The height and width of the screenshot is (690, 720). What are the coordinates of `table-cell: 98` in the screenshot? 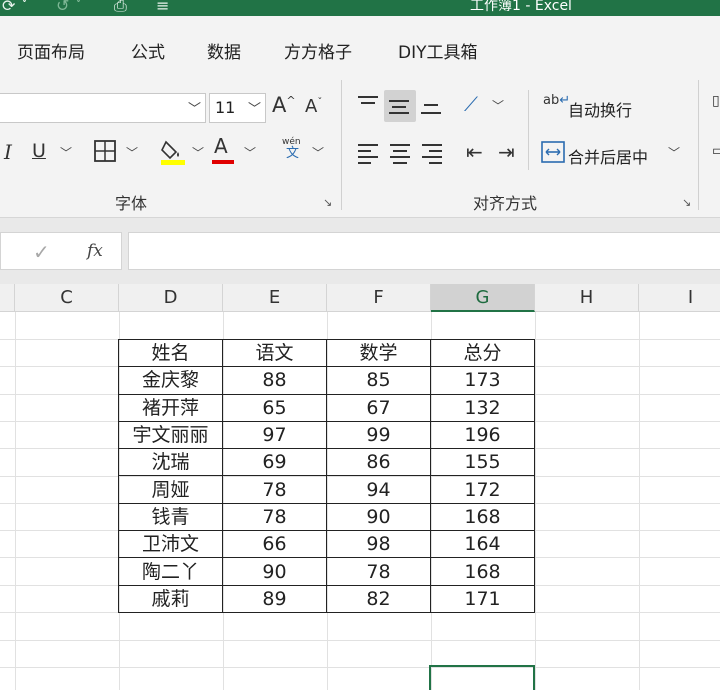 It's located at (378, 544).